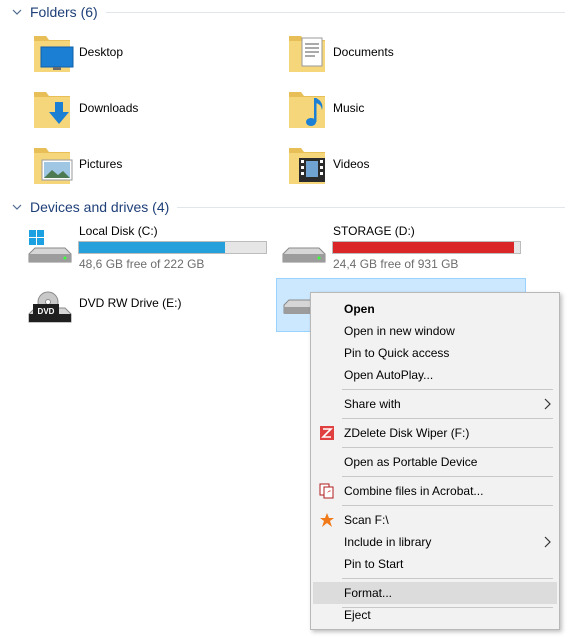  Describe the element at coordinates (50, 246) in the screenshot. I see `windows-drive-icon` at that location.